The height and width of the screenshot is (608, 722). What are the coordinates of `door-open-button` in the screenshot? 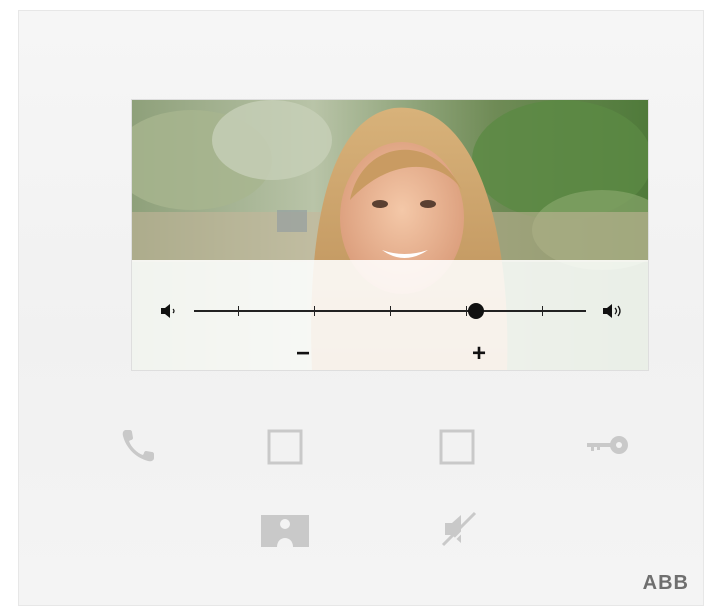 It's located at (608, 445).